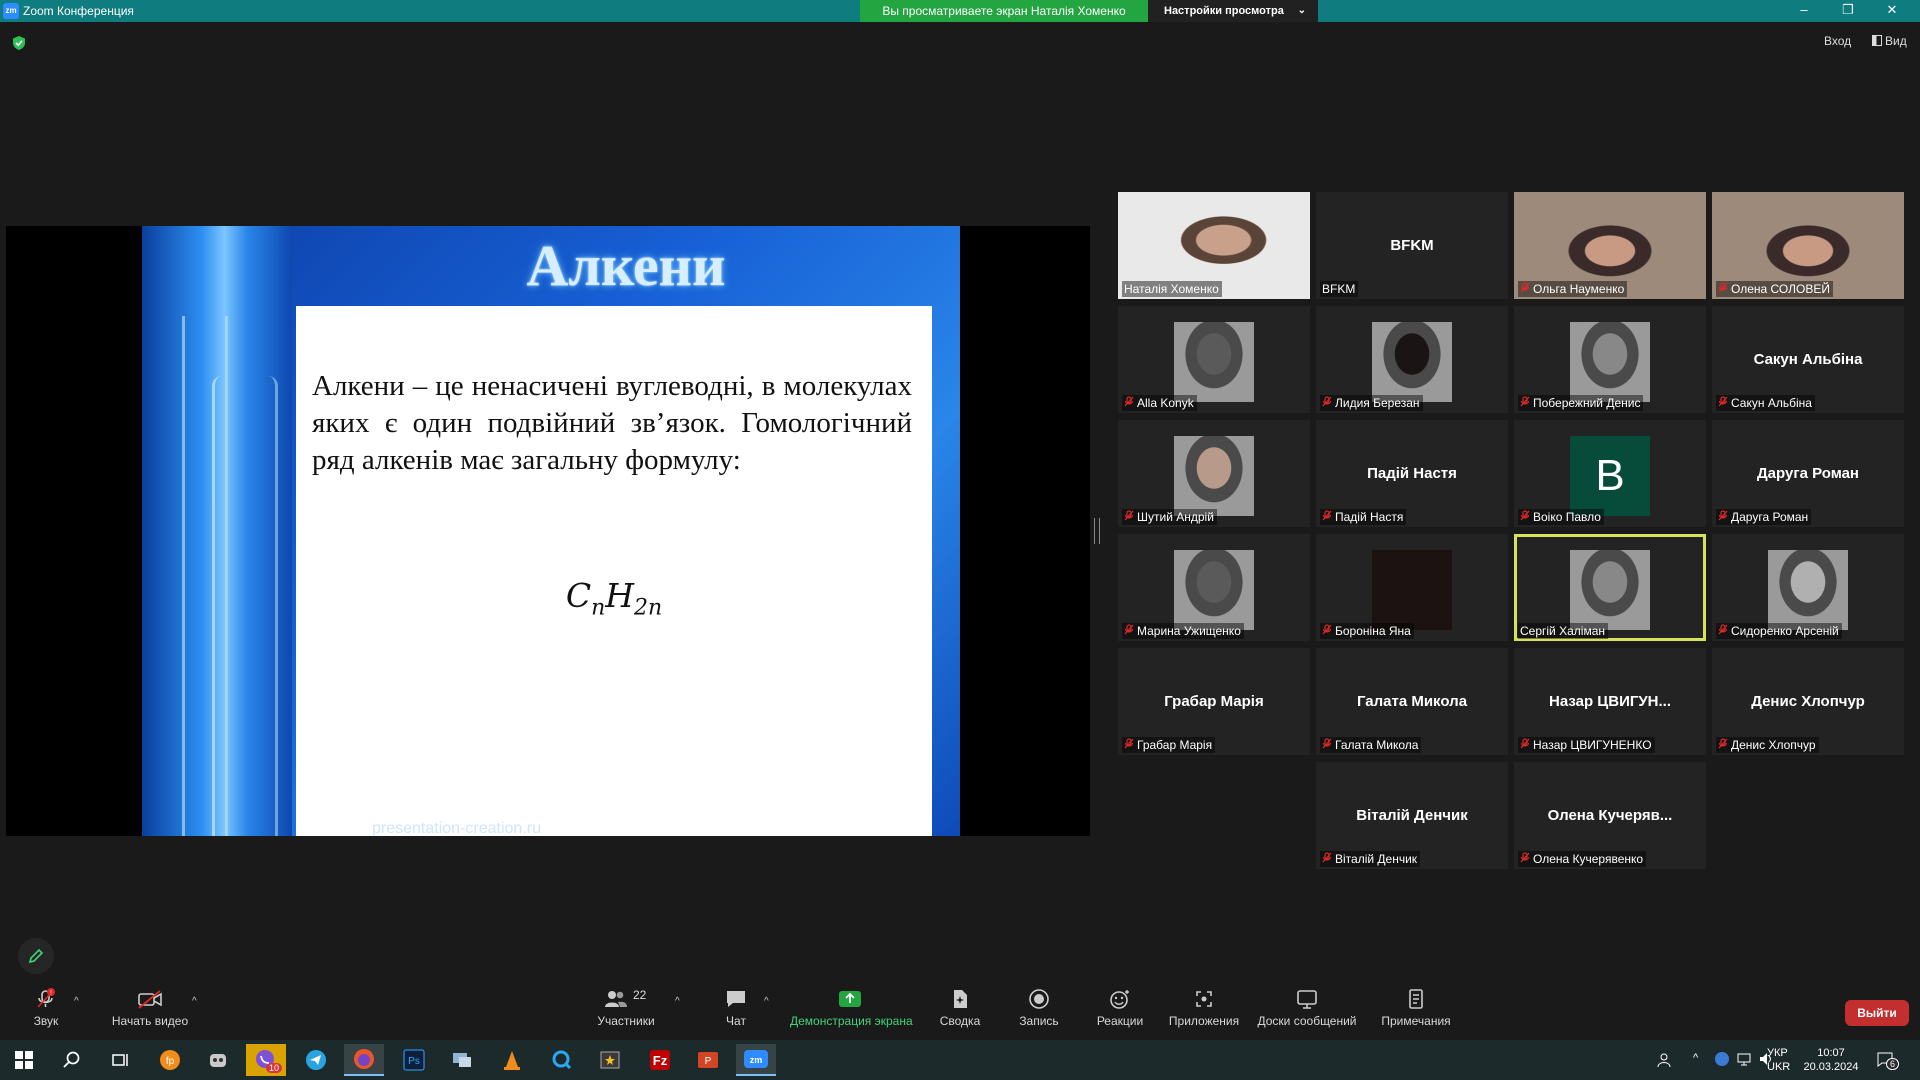 This screenshot has height=1080, width=1920. What do you see at coordinates (756, 1060) in the screenshot?
I see `taskbar-app-zoom: zm` at bounding box center [756, 1060].